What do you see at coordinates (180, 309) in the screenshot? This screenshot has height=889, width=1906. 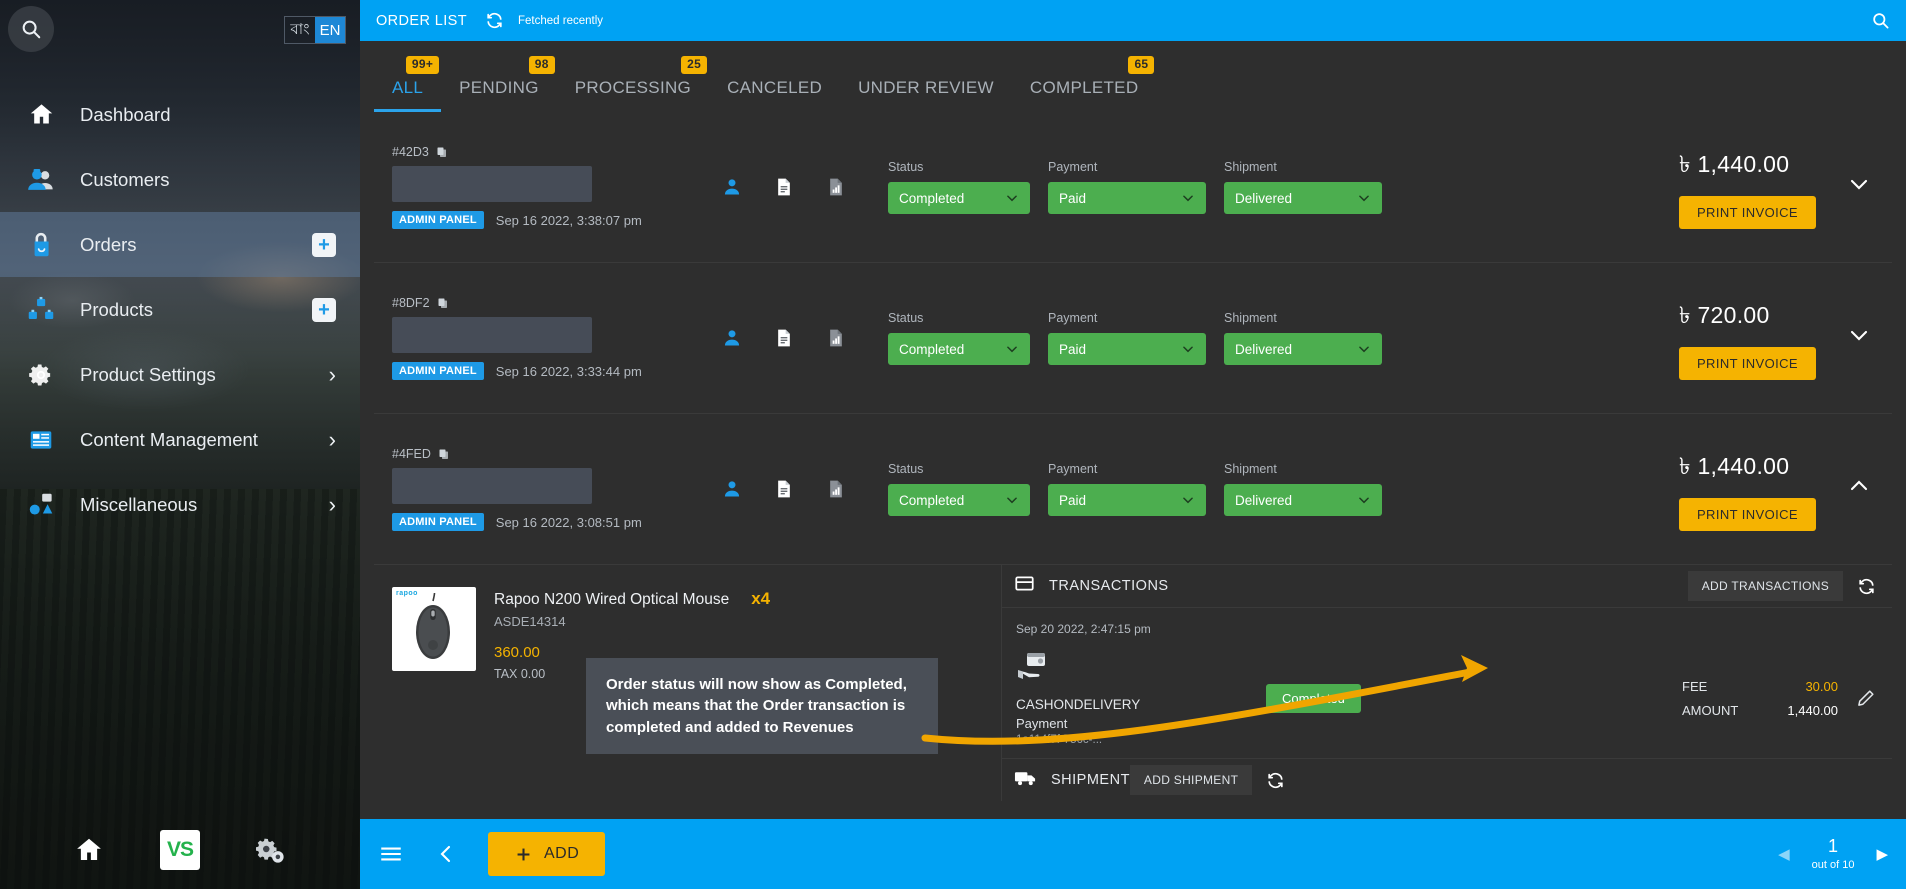 I see `sidebar-item-products: Products +` at bounding box center [180, 309].